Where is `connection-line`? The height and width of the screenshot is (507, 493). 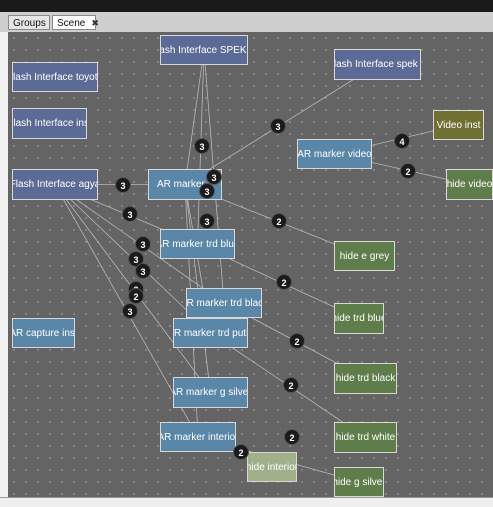 connection-line is located at coordinates (194, 117).